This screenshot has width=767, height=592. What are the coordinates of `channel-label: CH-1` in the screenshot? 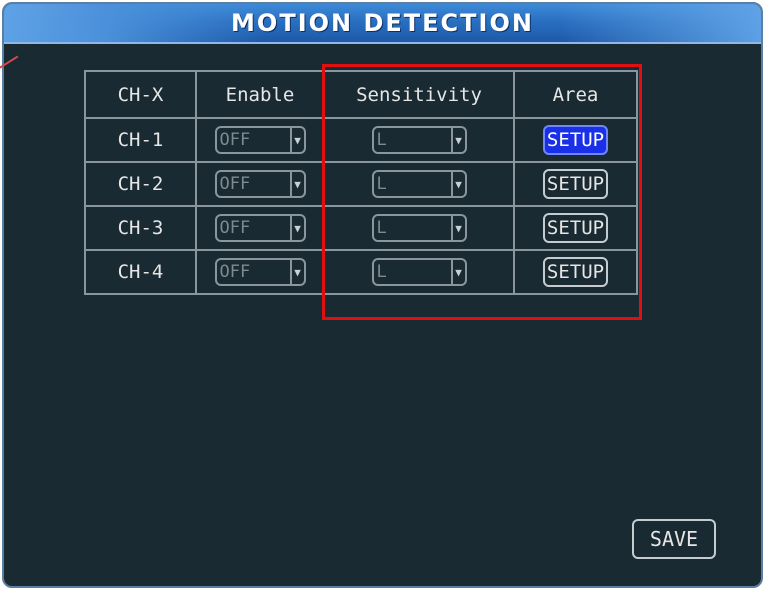 It's located at (140, 140).